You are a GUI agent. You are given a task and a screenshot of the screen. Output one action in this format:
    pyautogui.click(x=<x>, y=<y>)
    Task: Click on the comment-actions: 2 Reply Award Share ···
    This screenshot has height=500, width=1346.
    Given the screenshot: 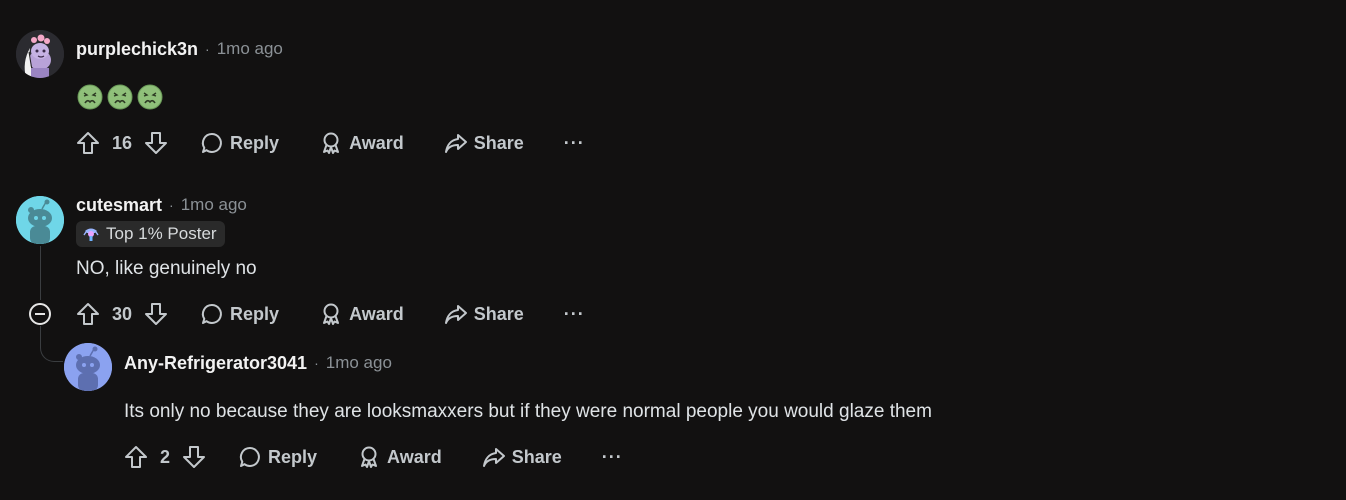 What is the action you would take?
    pyautogui.click(x=373, y=457)
    